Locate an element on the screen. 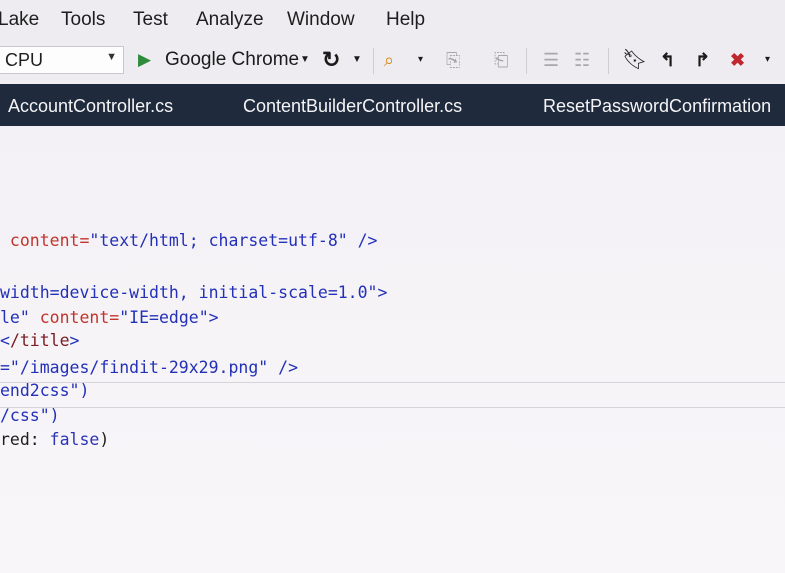 This screenshot has height=573, width=785. run-target-button: Google Chrome is located at coordinates (232, 60).